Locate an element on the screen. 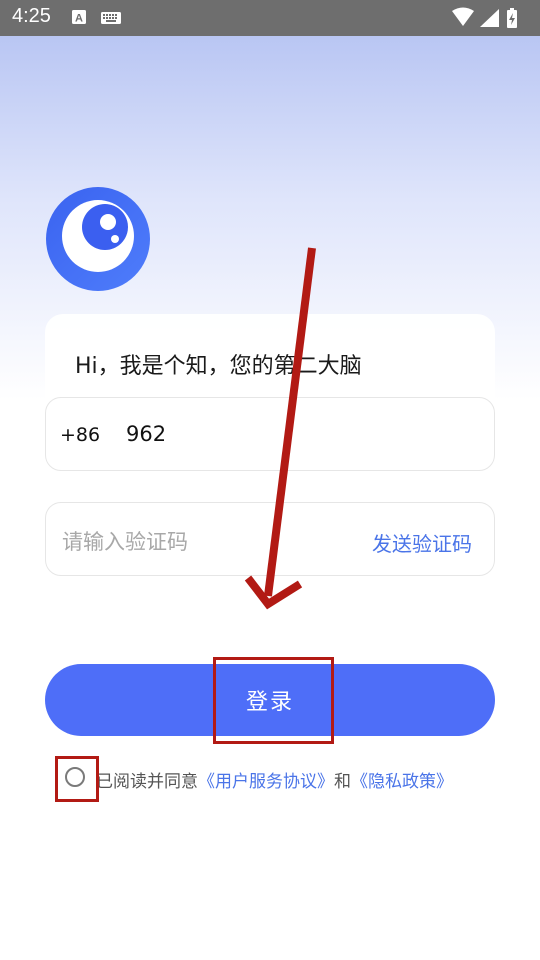 The image size is (540, 960). wifi-icon is located at coordinates (463, 16).